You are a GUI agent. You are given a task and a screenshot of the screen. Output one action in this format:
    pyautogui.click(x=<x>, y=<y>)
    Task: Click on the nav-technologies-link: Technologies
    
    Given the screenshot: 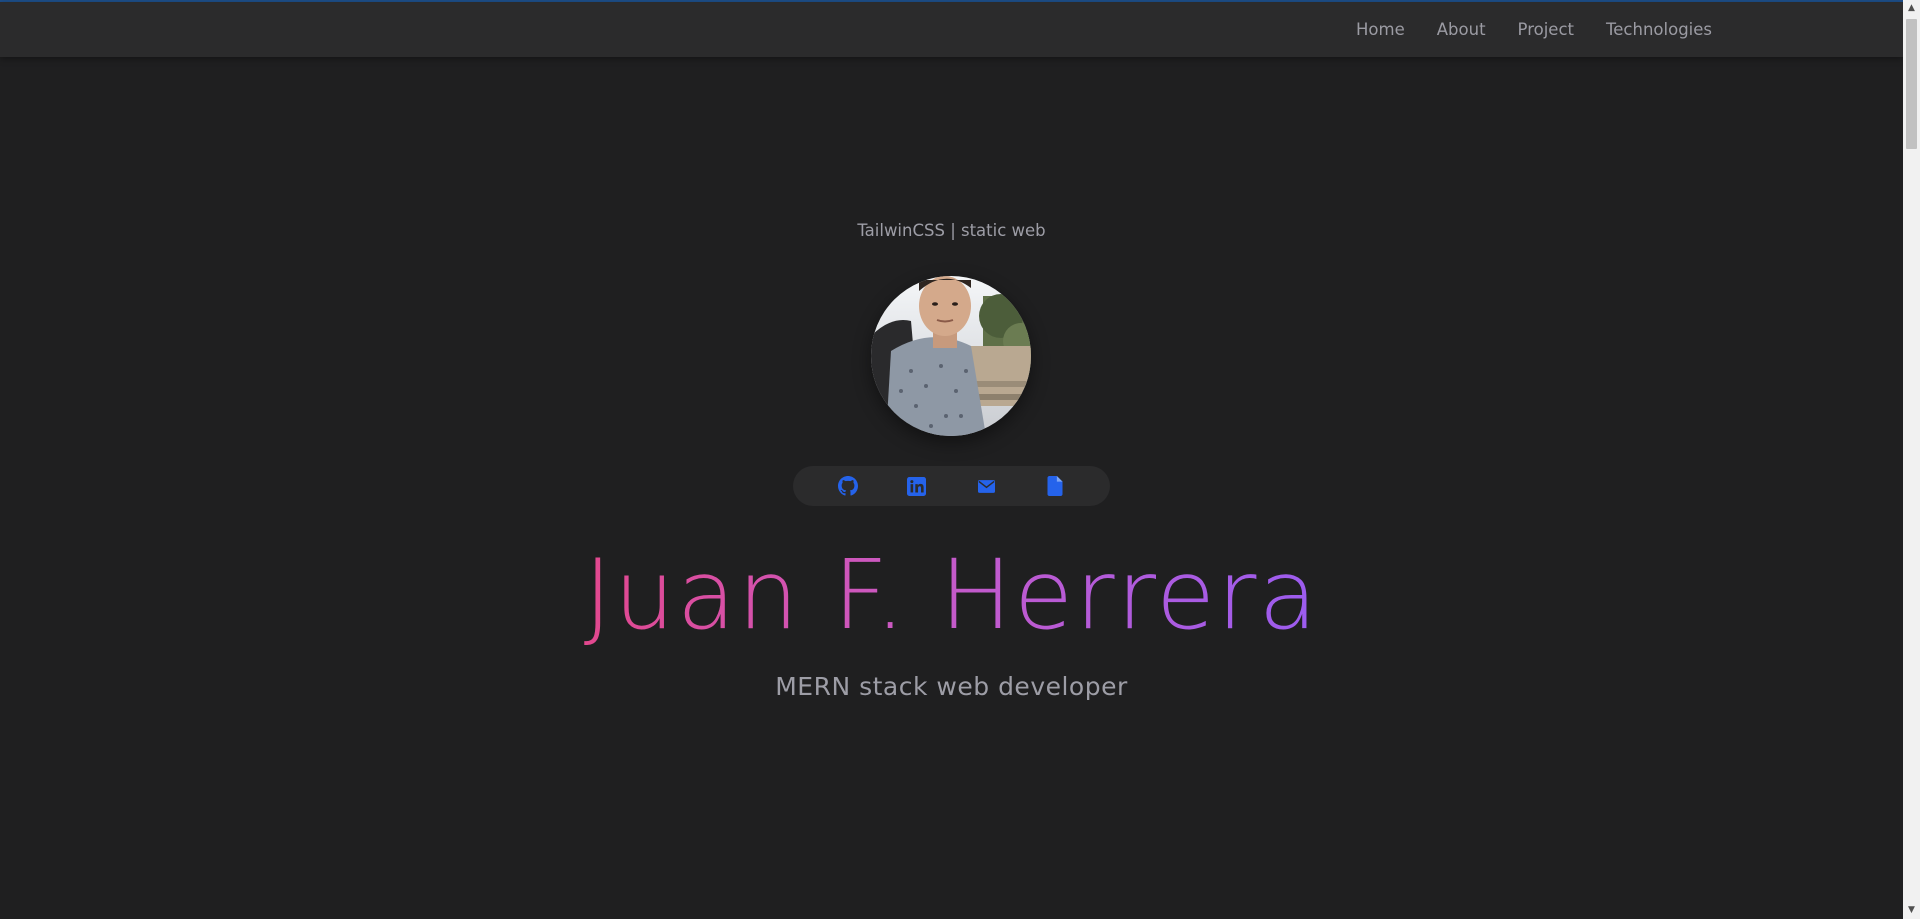 What is the action you would take?
    pyautogui.click(x=1659, y=29)
    